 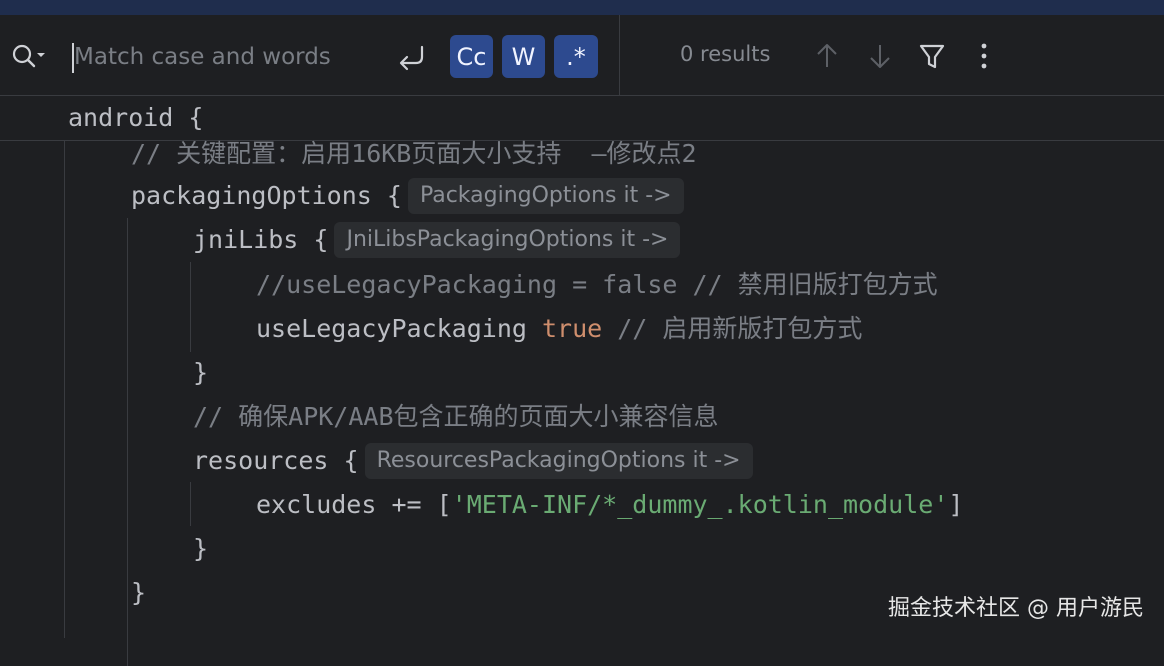 I want to click on window-top-strip, so click(x=582, y=7).